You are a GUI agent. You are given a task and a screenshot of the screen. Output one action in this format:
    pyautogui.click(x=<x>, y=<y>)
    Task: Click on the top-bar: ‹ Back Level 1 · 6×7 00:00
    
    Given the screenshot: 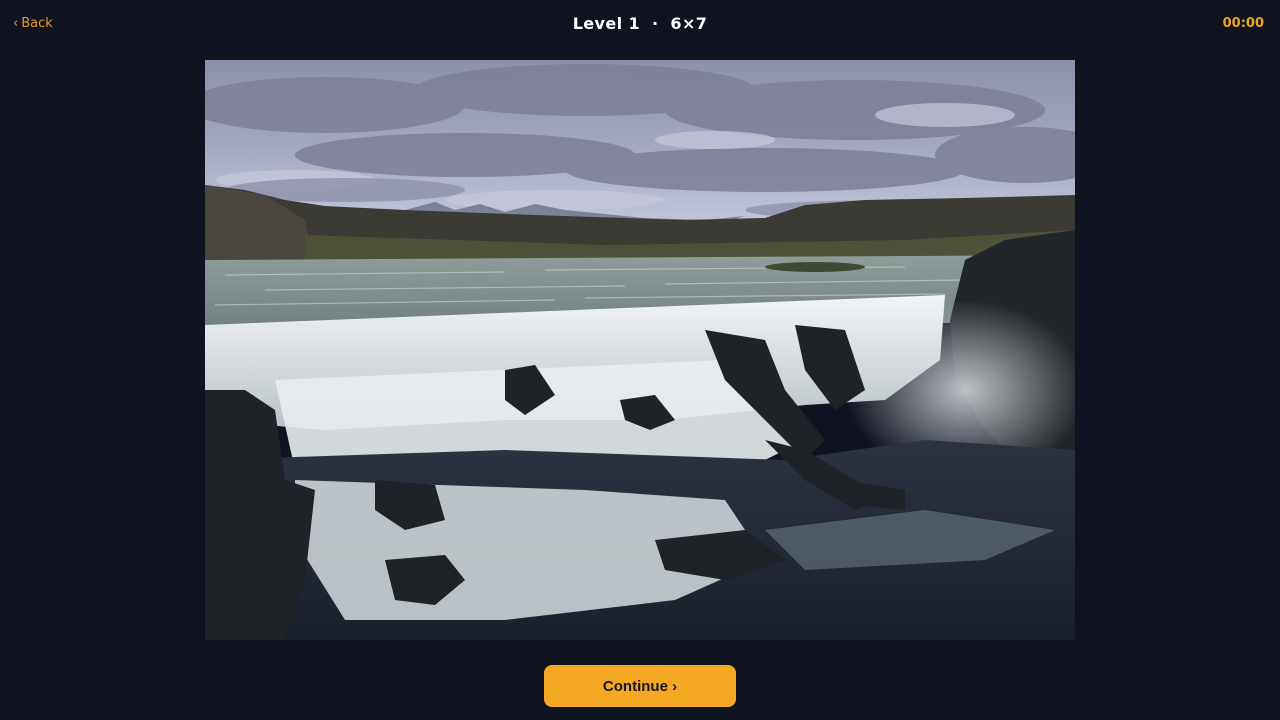 What is the action you would take?
    pyautogui.click(x=640, y=24)
    